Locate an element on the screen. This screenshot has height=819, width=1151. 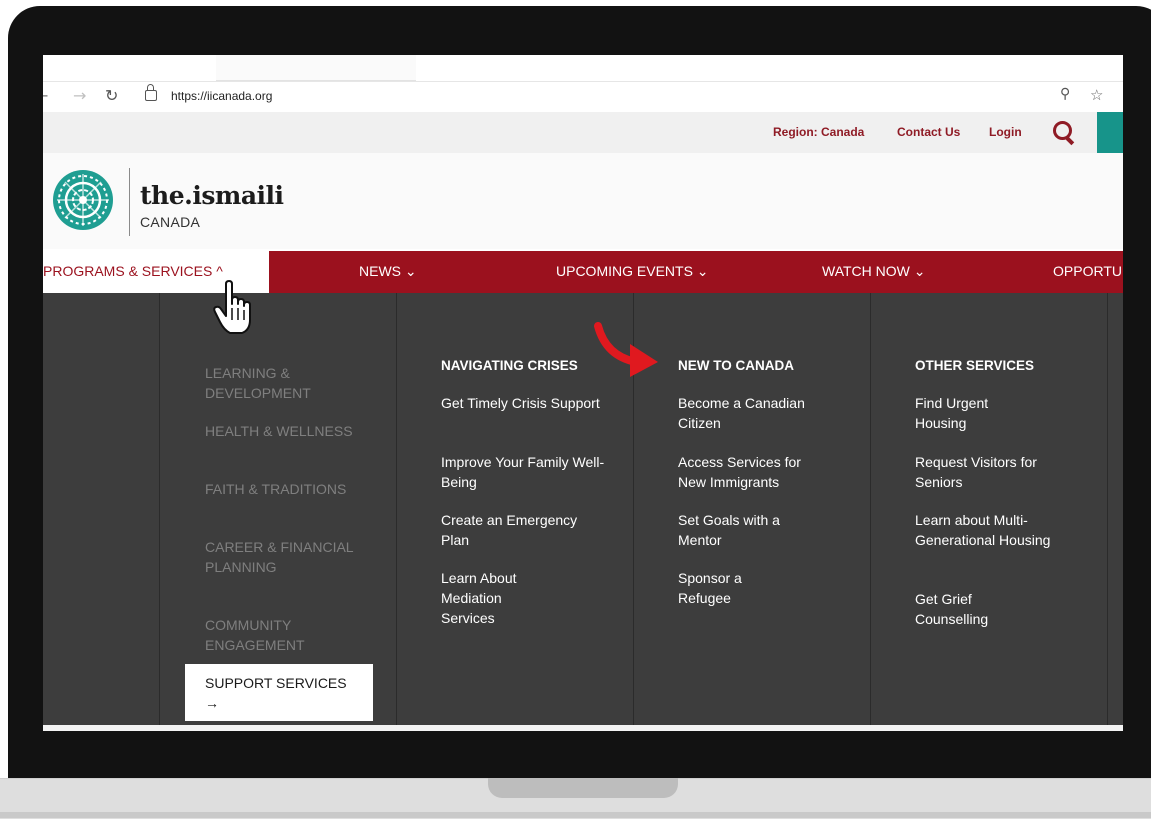
submenu-support-services: SUPPORT SERVICES → is located at coordinates (279, 692).